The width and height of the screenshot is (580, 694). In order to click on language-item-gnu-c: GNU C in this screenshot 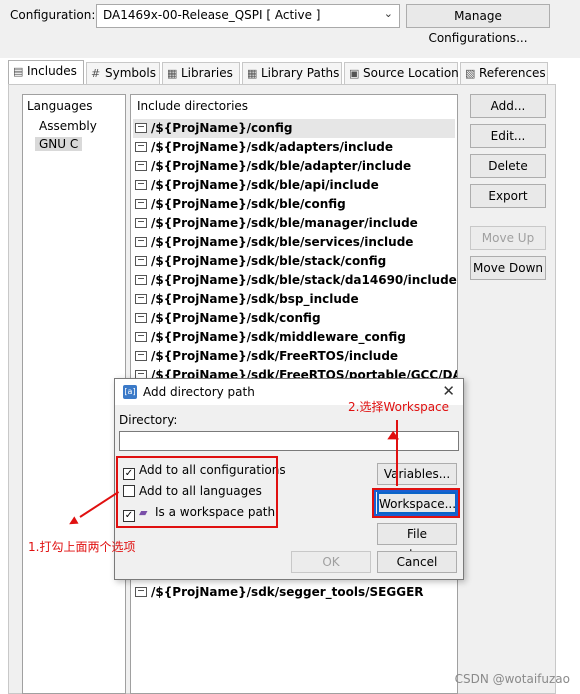, I will do `click(59, 144)`.